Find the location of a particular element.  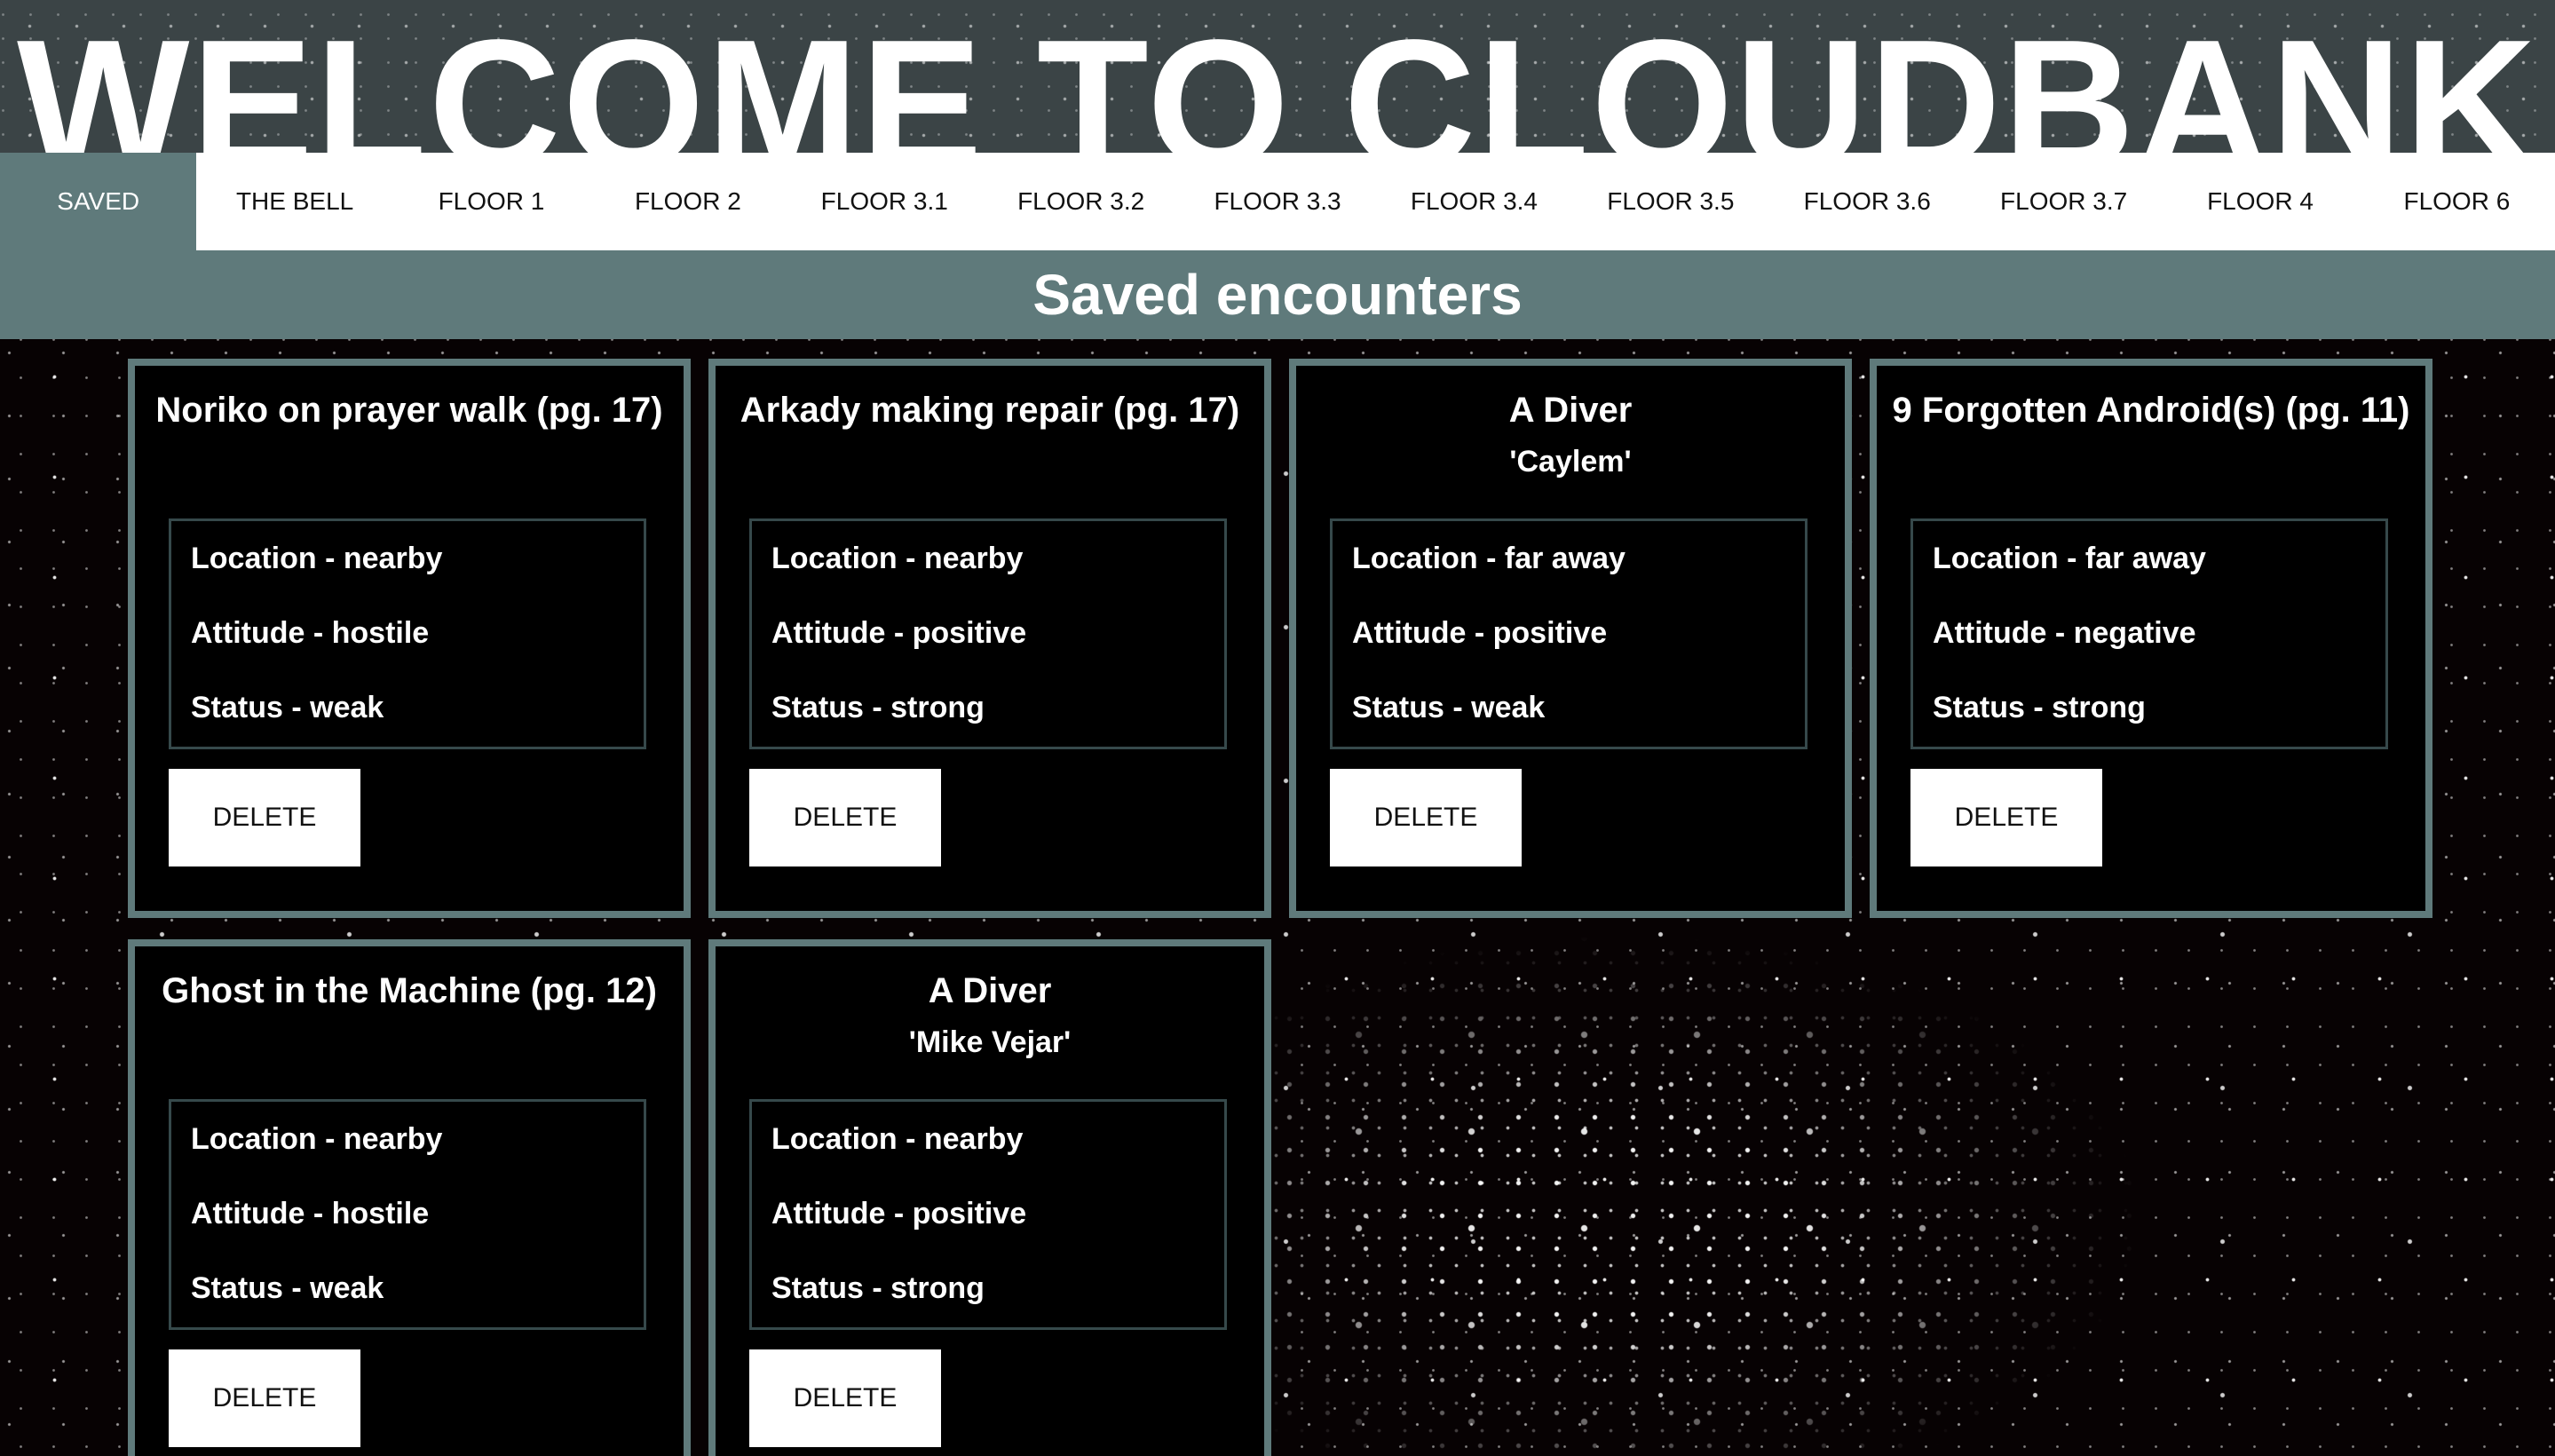

encounter-title: 9 Forgotten Android(s) (pg. 11) is located at coordinates (2151, 410).